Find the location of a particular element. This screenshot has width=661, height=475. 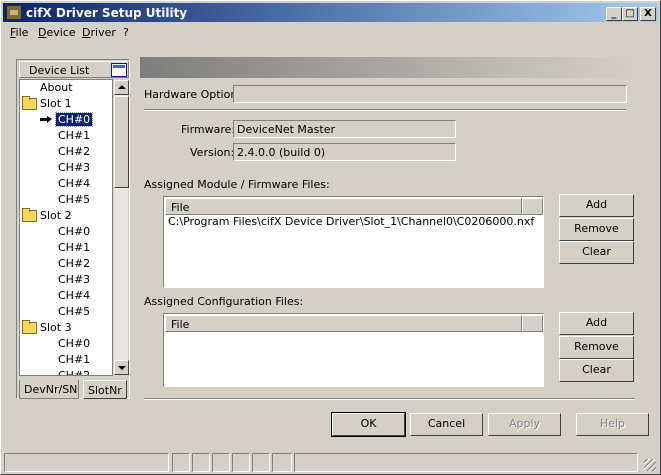

tree-item-label: About is located at coordinates (56, 87).